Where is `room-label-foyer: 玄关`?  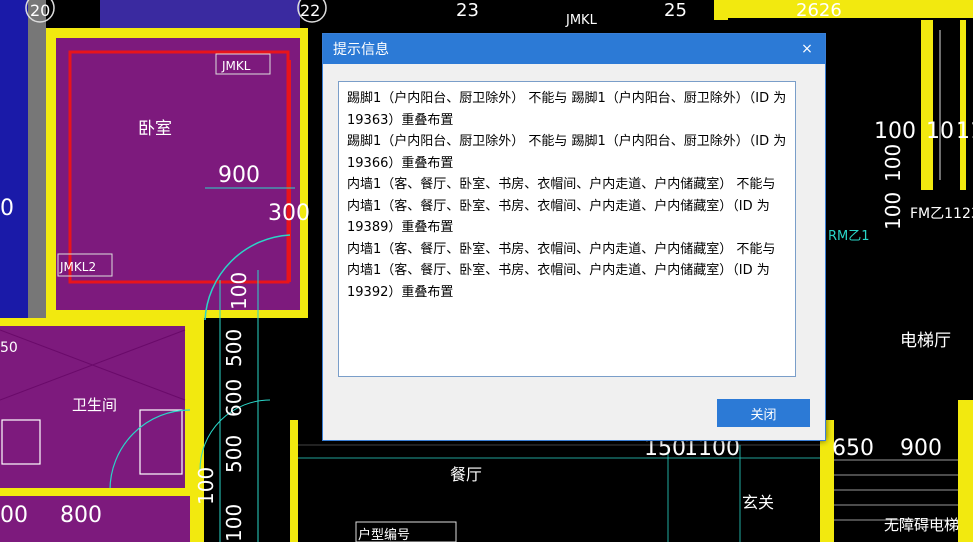 room-label-foyer: 玄关 is located at coordinates (758, 502).